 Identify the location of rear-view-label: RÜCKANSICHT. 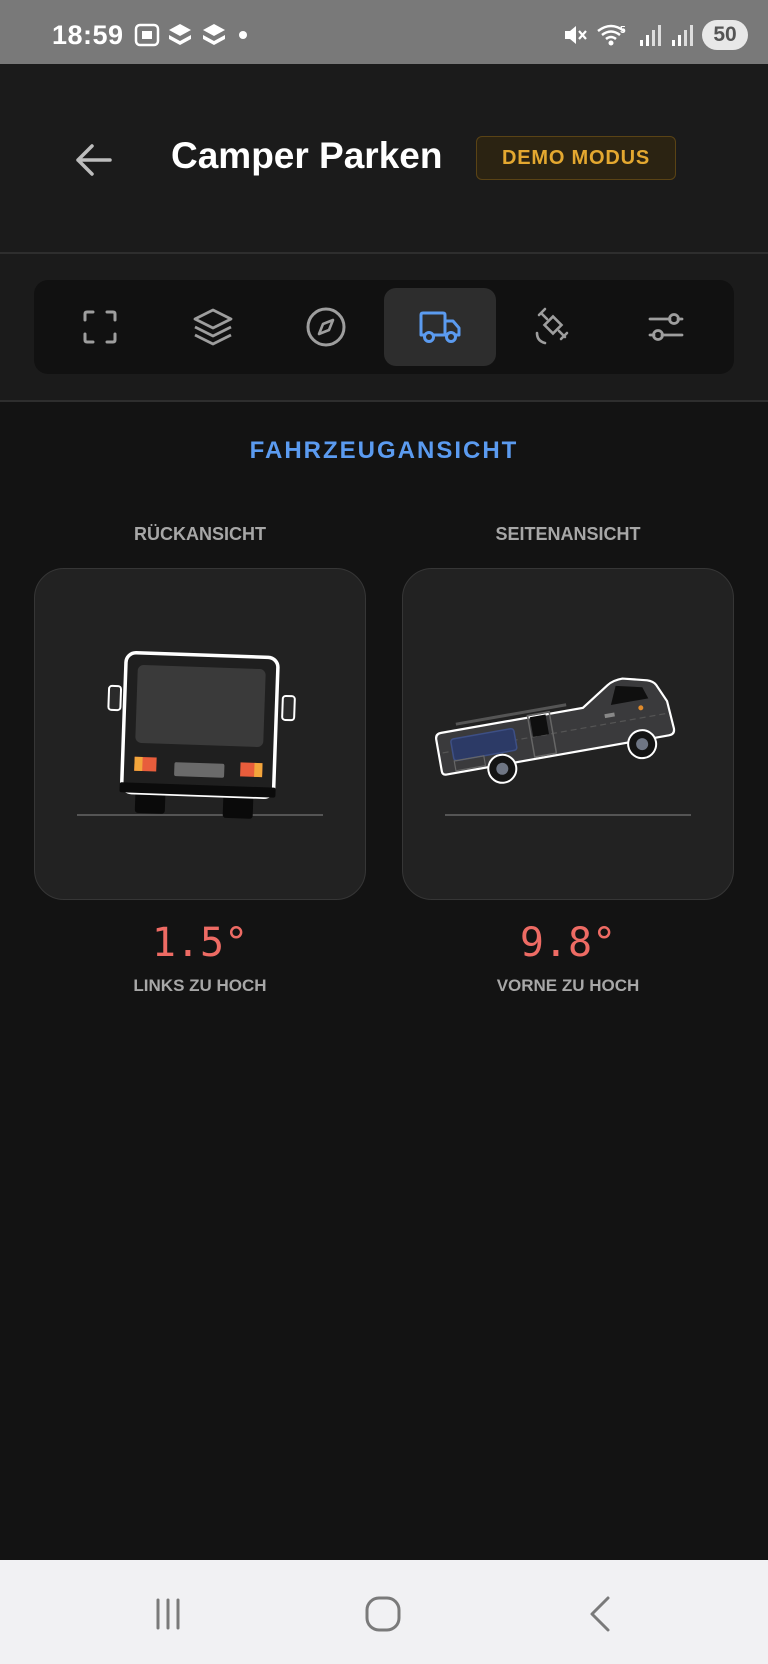
(200, 534).